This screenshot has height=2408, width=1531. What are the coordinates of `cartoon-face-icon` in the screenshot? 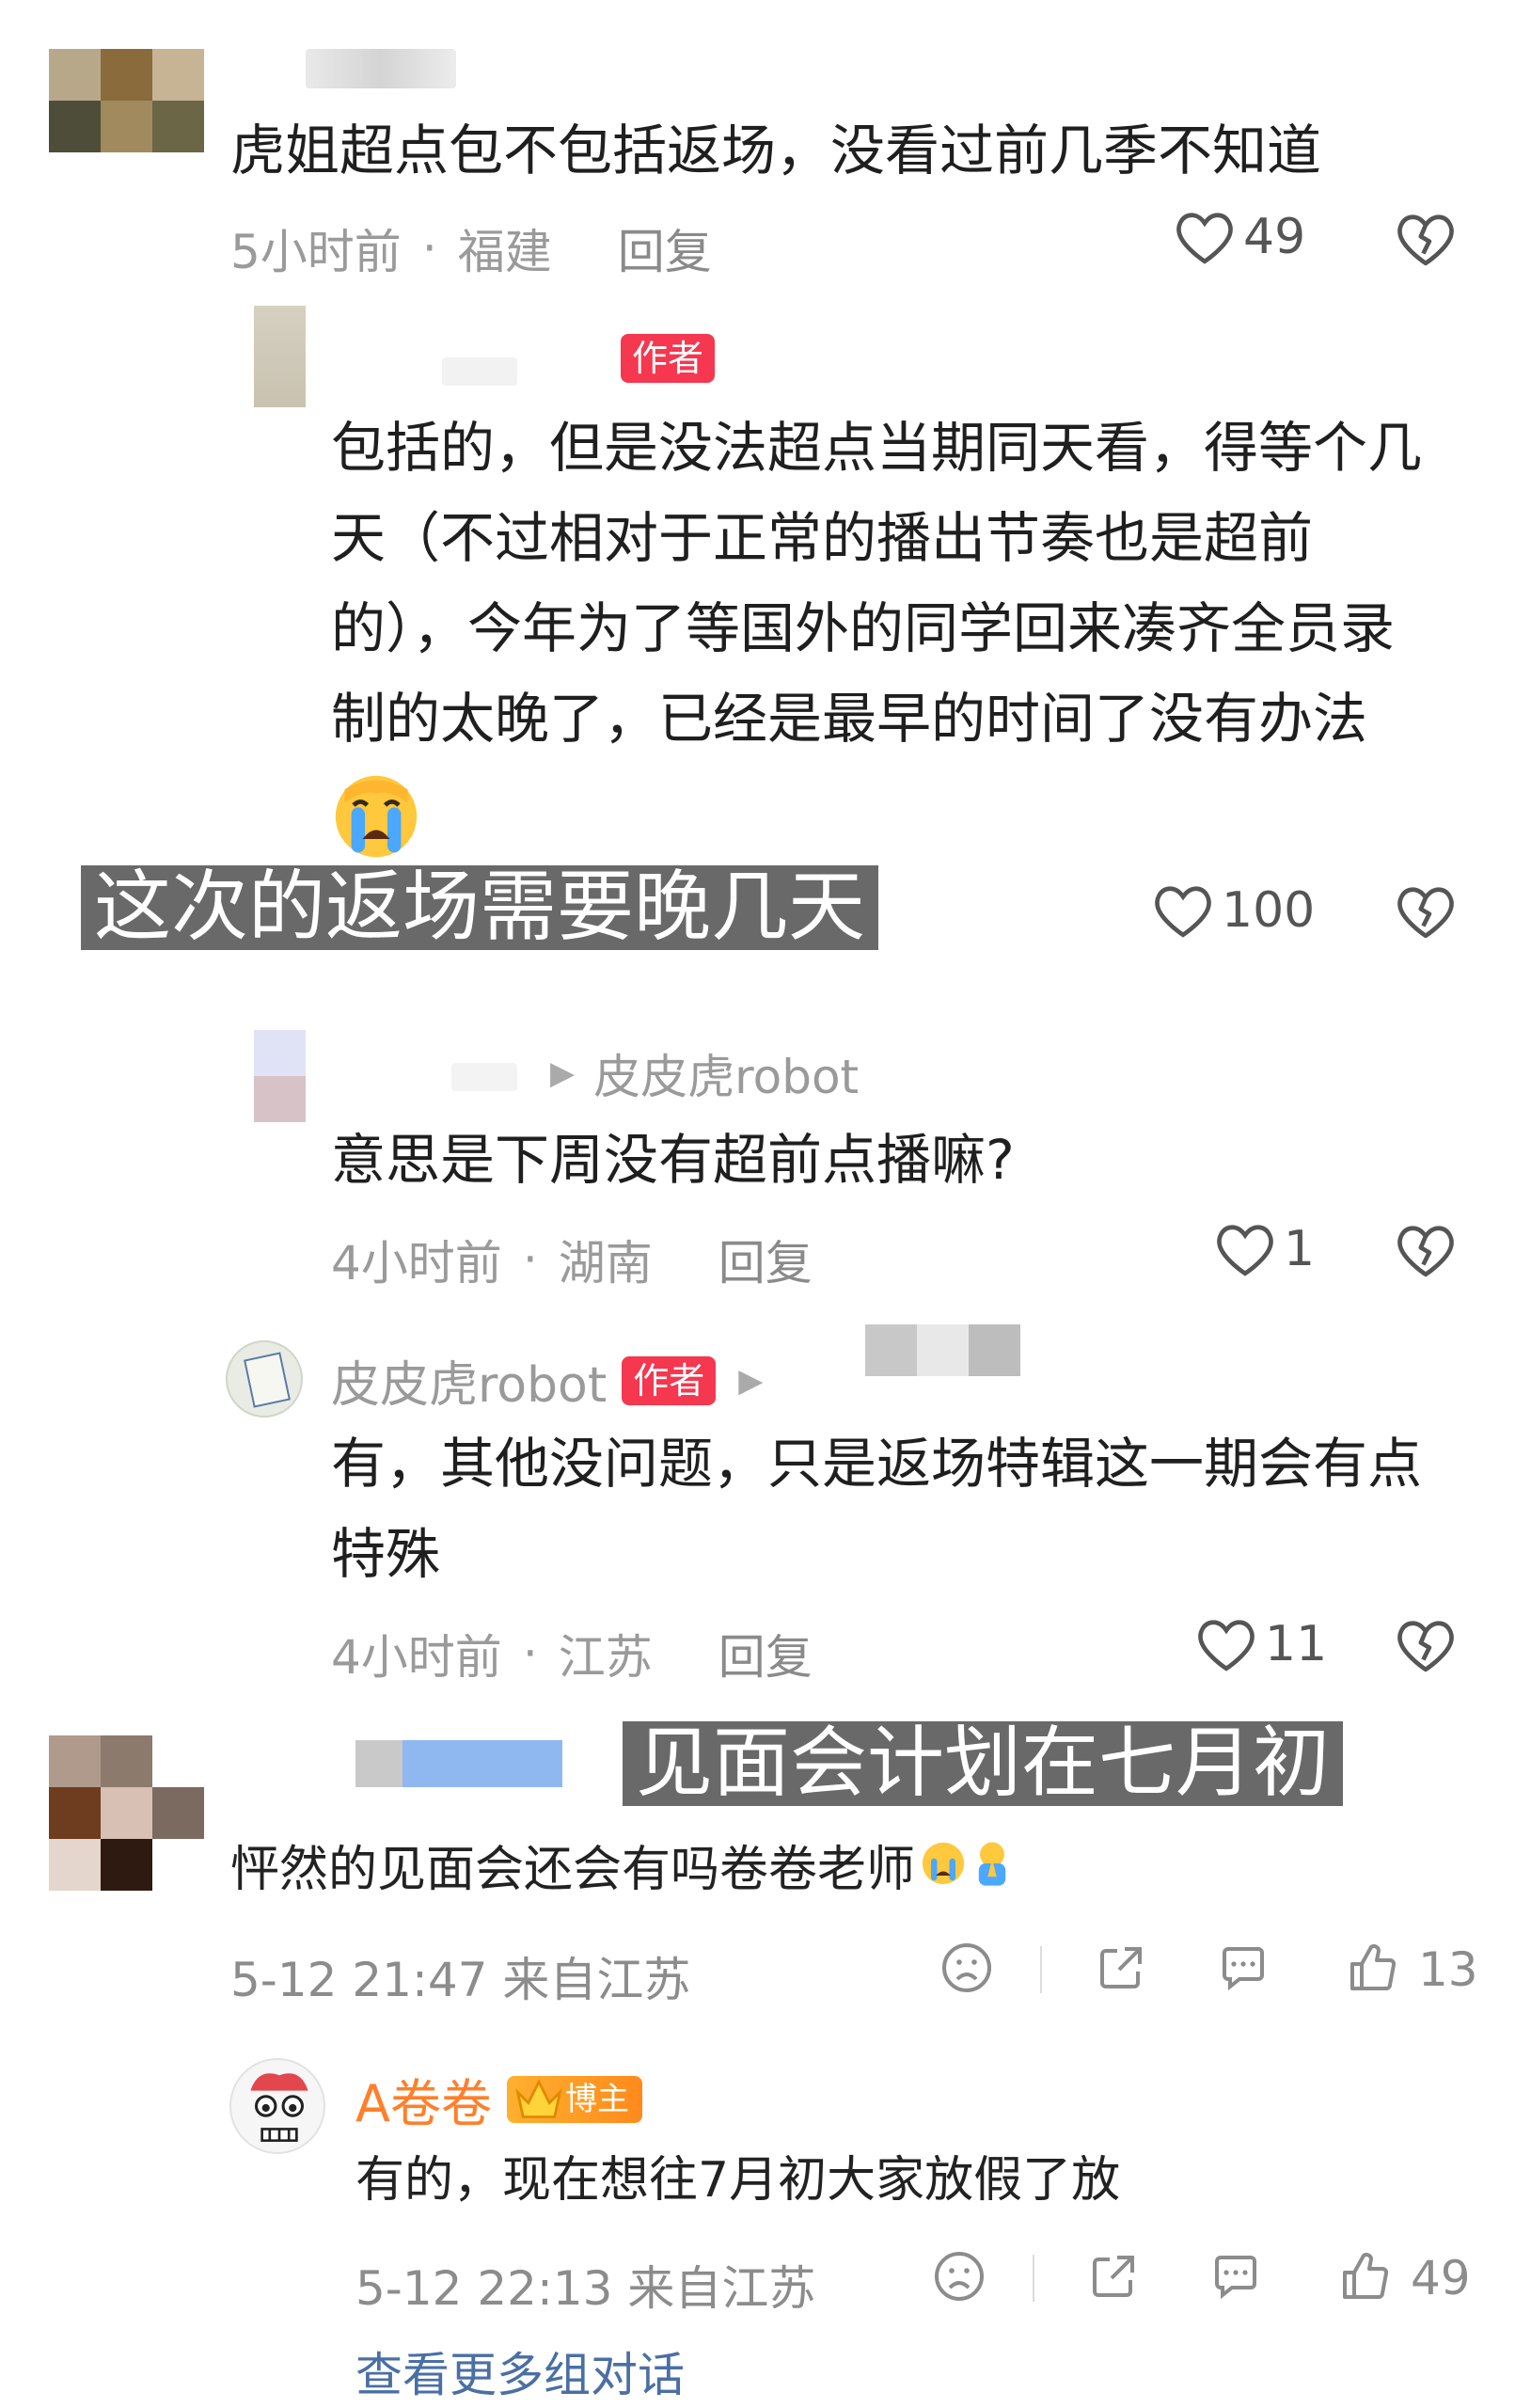 It's located at (279, 2108).